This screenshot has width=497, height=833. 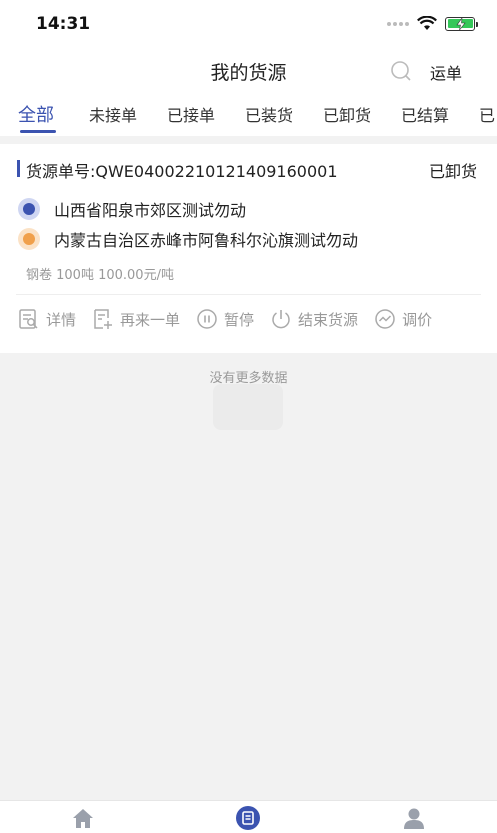 What do you see at coordinates (83, 818) in the screenshot?
I see `home-icon` at bounding box center [83, 818].